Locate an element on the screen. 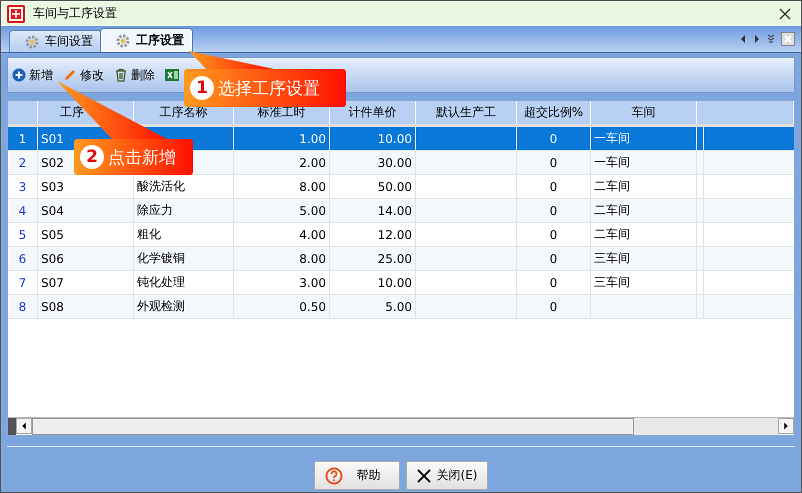 The image size is (802, 493). window-title: 车间与工序设置 is located at coordinates (75, 13).